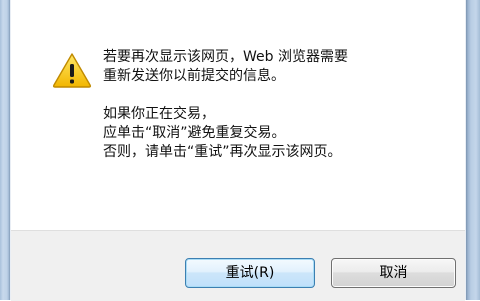  I want to click on window-frame-left, so click(5, 150).